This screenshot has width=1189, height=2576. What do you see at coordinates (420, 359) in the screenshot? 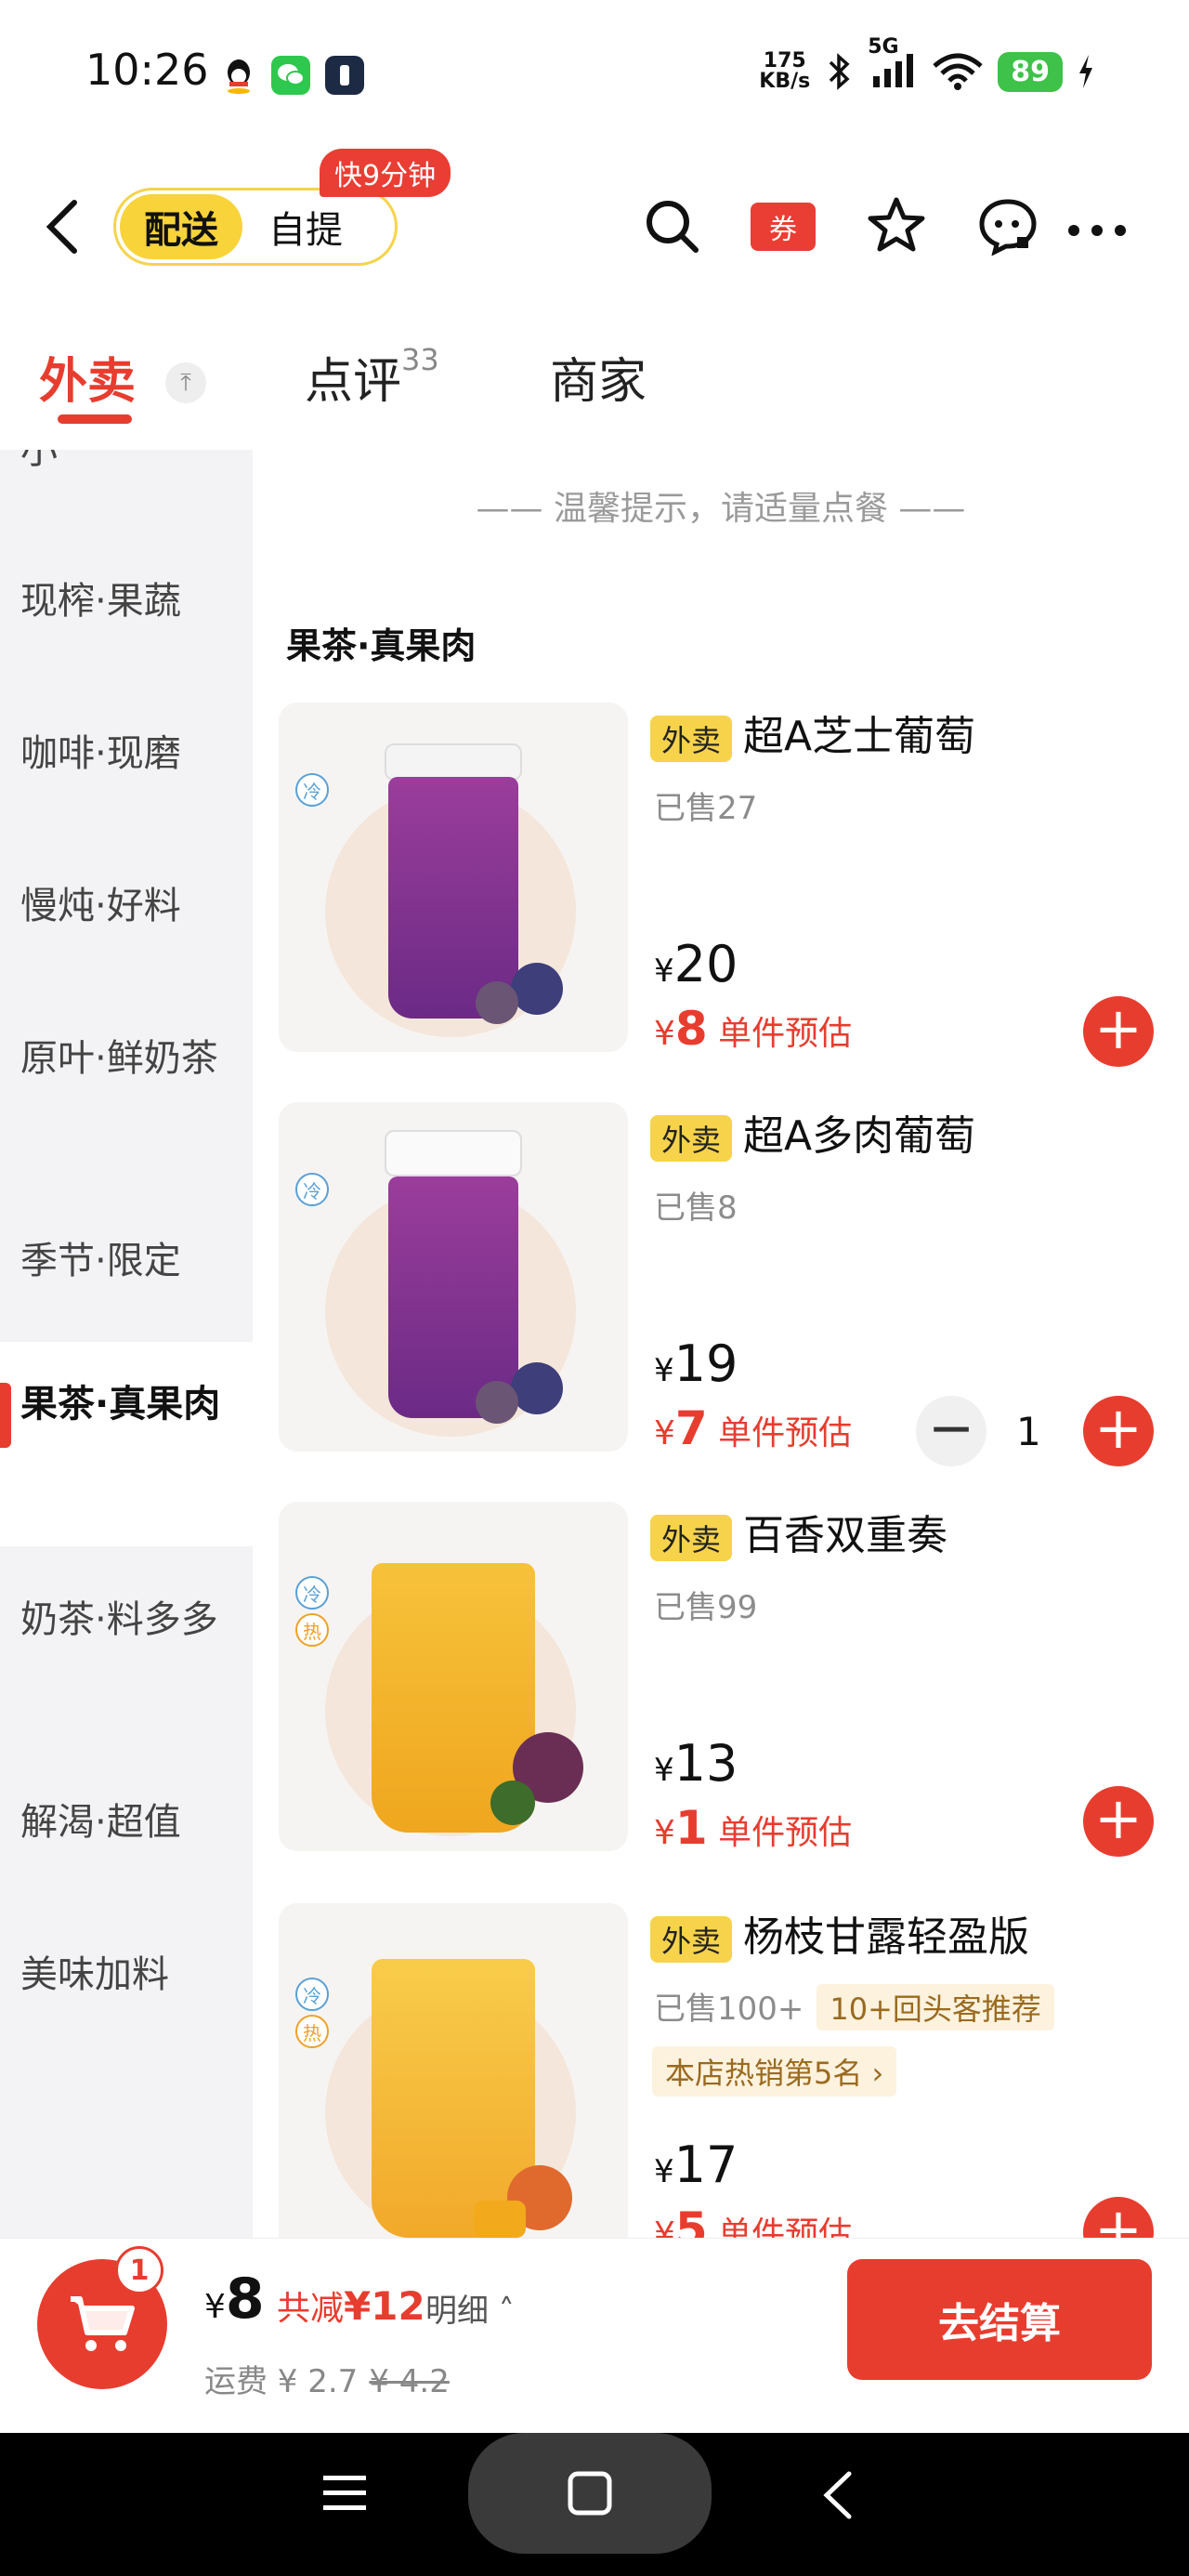
I see `reviews-count: 33` at bounding box center [420, 359].